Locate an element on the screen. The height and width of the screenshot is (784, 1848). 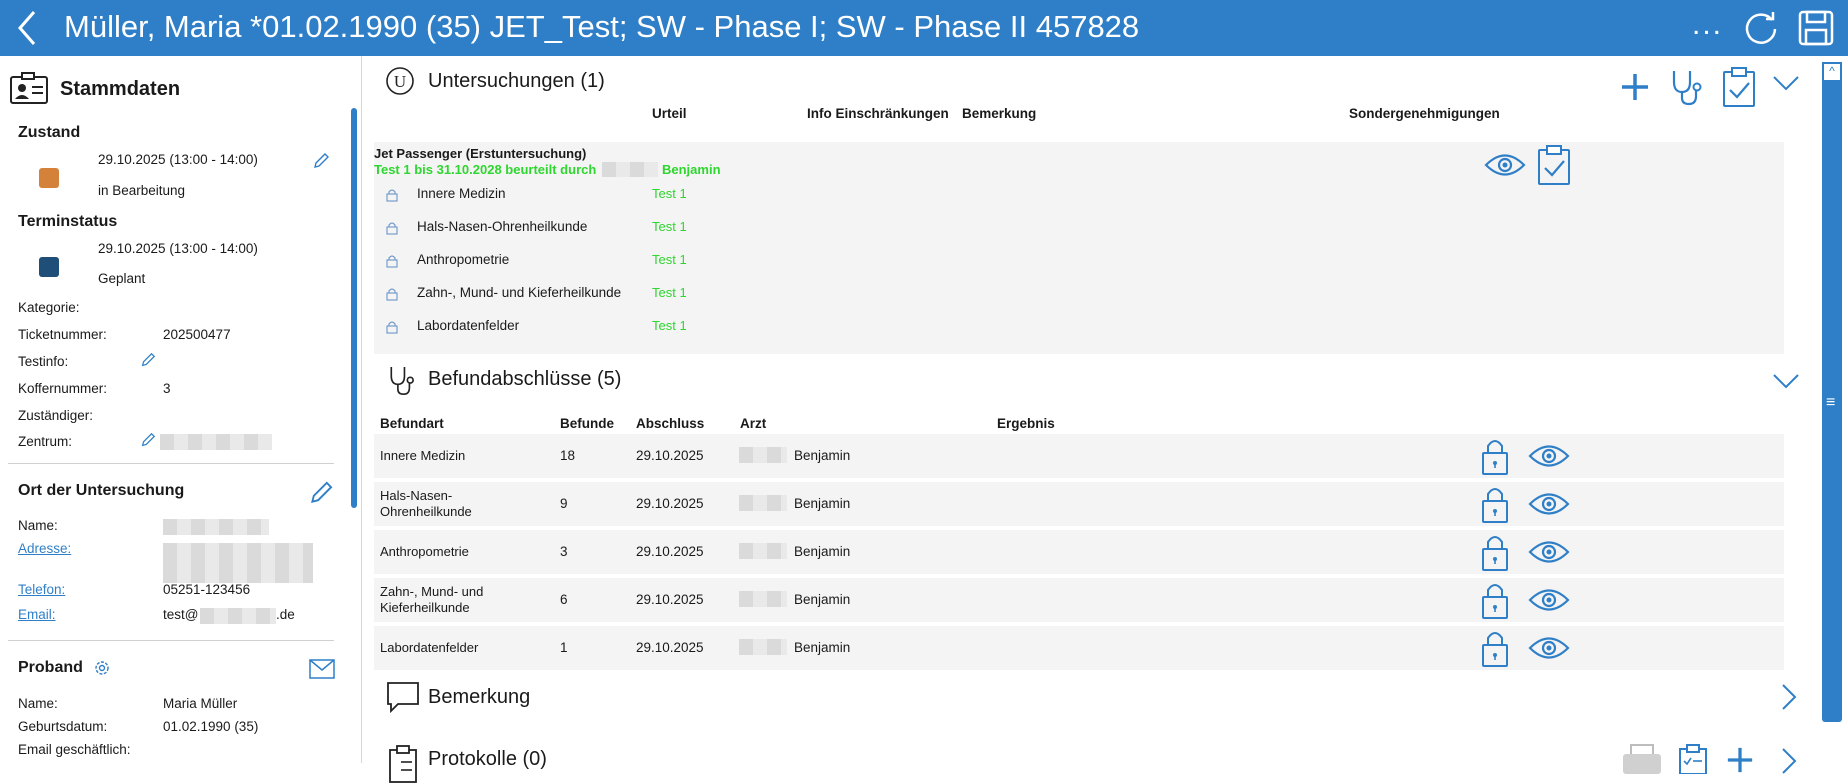
geburtsdatum-value: 01.02.1990 (35) is located at coordinates (211, 726).